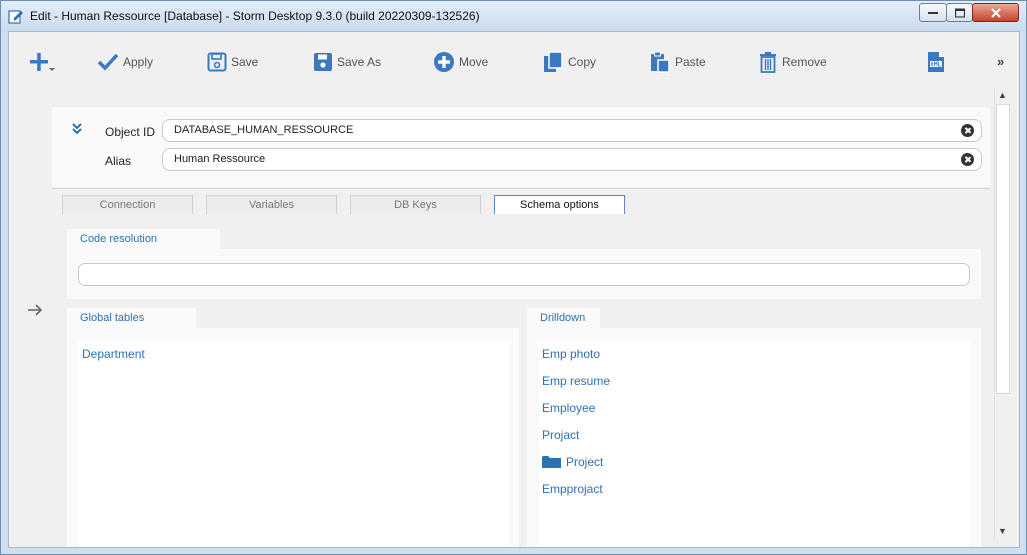 The height and width of the screenshot is (555, 1027). What do you see at coordinates (271, 204) in the screenshot?
I see `tab-variables: Variables` at bounding box center [271, 204].